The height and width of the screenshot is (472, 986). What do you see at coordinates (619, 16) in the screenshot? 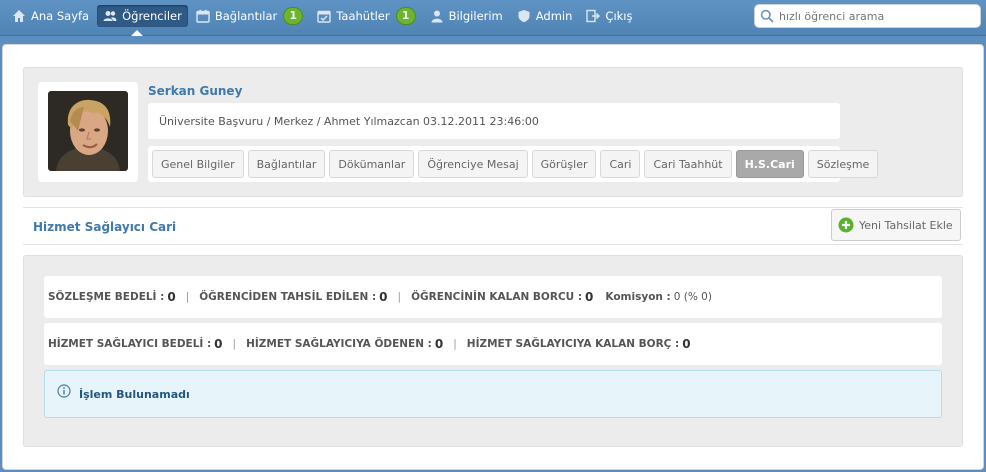
I see `nav-label: Çıkış` at bounding box center [619, 16].